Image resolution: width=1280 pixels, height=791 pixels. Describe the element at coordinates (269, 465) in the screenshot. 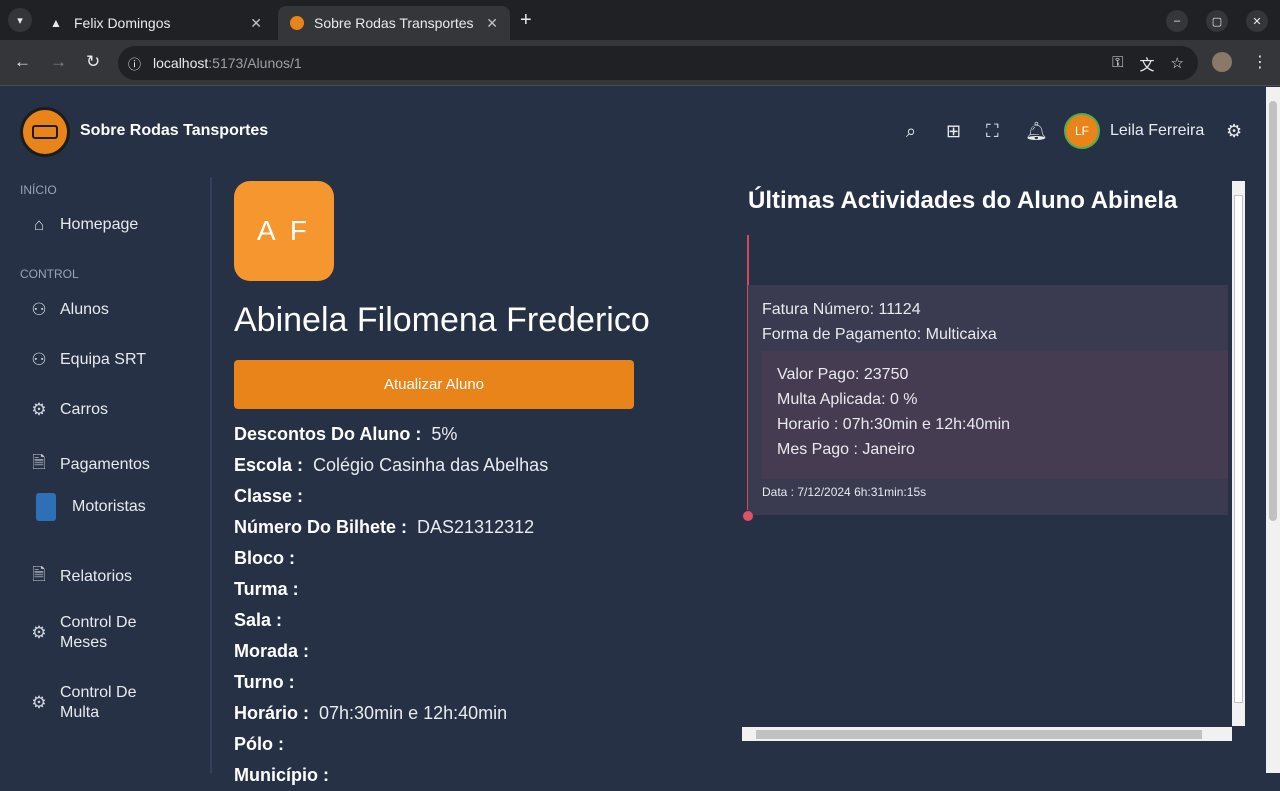

I see `field-label: Escola :` at that location.